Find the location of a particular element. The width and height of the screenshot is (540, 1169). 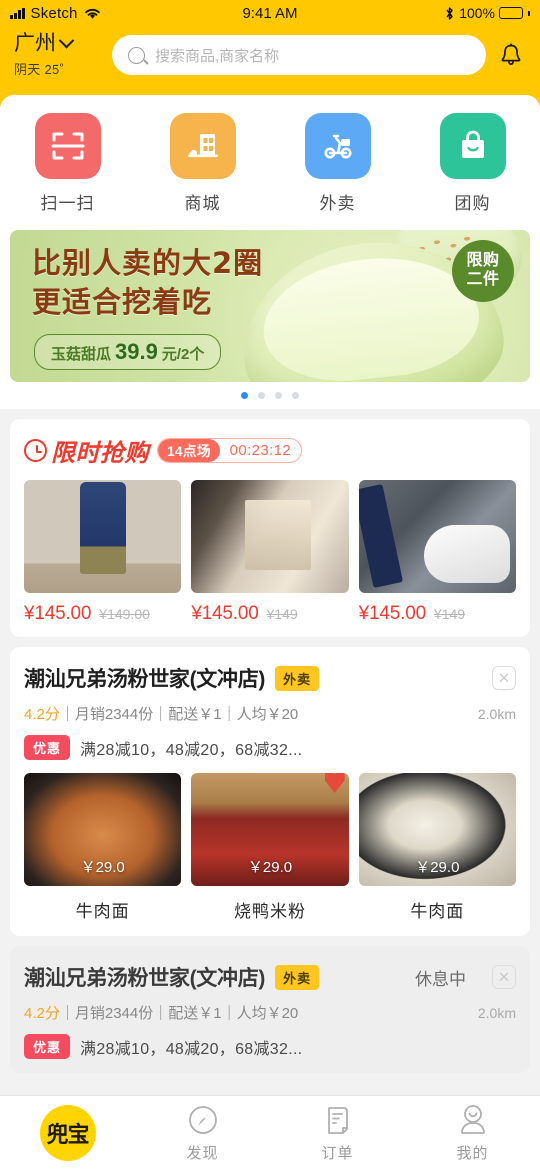

purchase-limit-badge: 限购 二件 is located at coordinates (483, 271).